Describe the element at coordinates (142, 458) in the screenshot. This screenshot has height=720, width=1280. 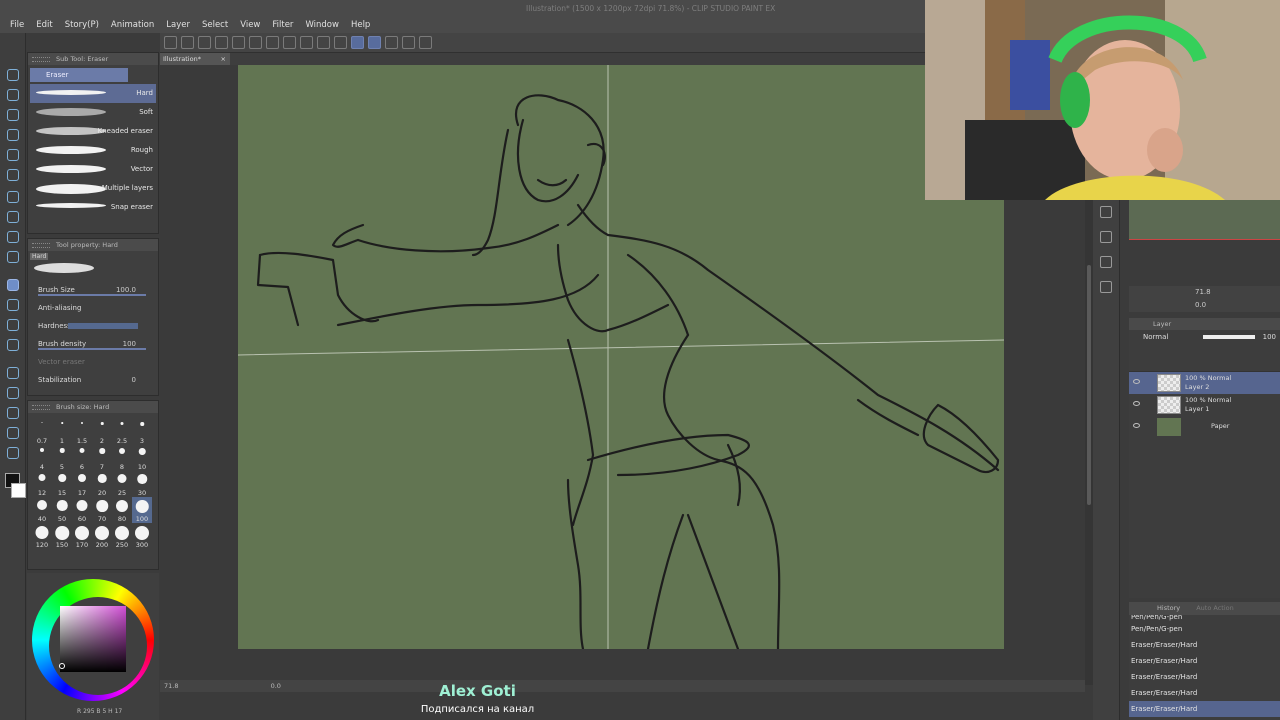
I see `brush-size-option: 10` at that location.